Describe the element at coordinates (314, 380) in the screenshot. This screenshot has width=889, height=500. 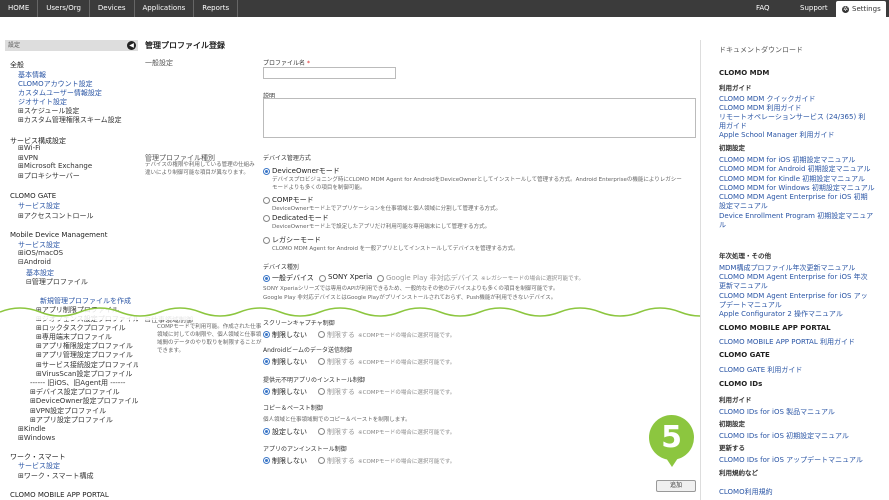
I see `control-label: 提供元不明アプリのインストール制御` at that location.